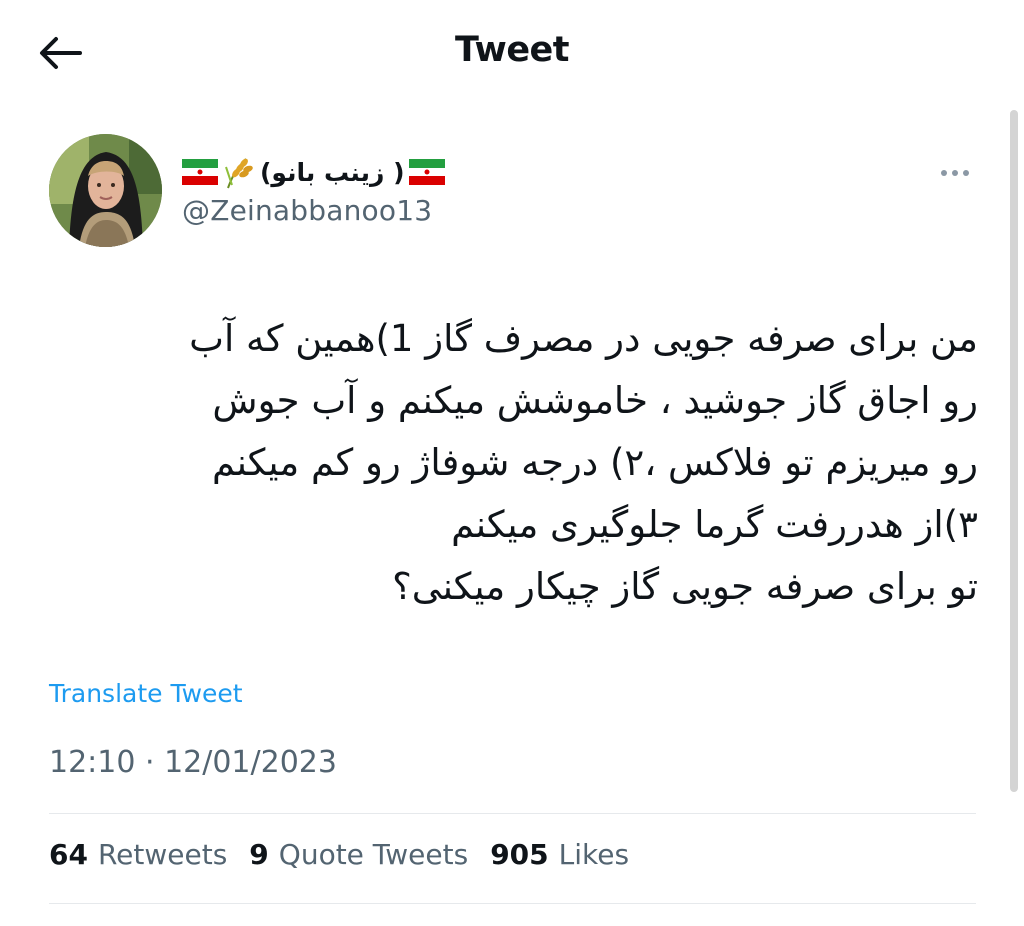  What do you see at coordinates (373, 854) in the screenshot?
I see `quote-tweets-label: Quote Tweets` at bounding box center [373, 854].